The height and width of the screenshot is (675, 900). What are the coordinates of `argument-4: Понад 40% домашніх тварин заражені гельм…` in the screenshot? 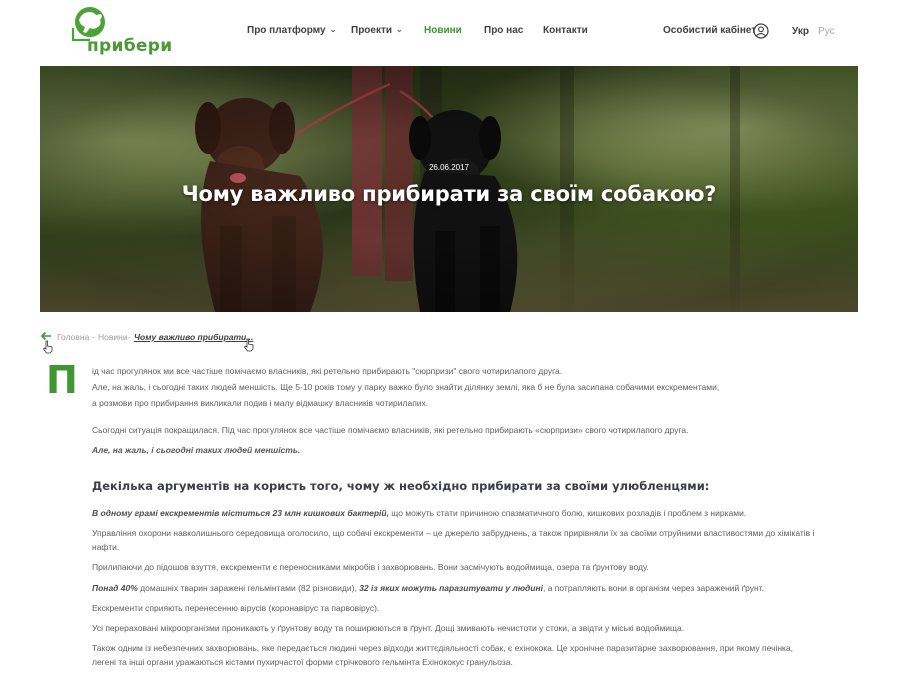 It's located at (428, 588).